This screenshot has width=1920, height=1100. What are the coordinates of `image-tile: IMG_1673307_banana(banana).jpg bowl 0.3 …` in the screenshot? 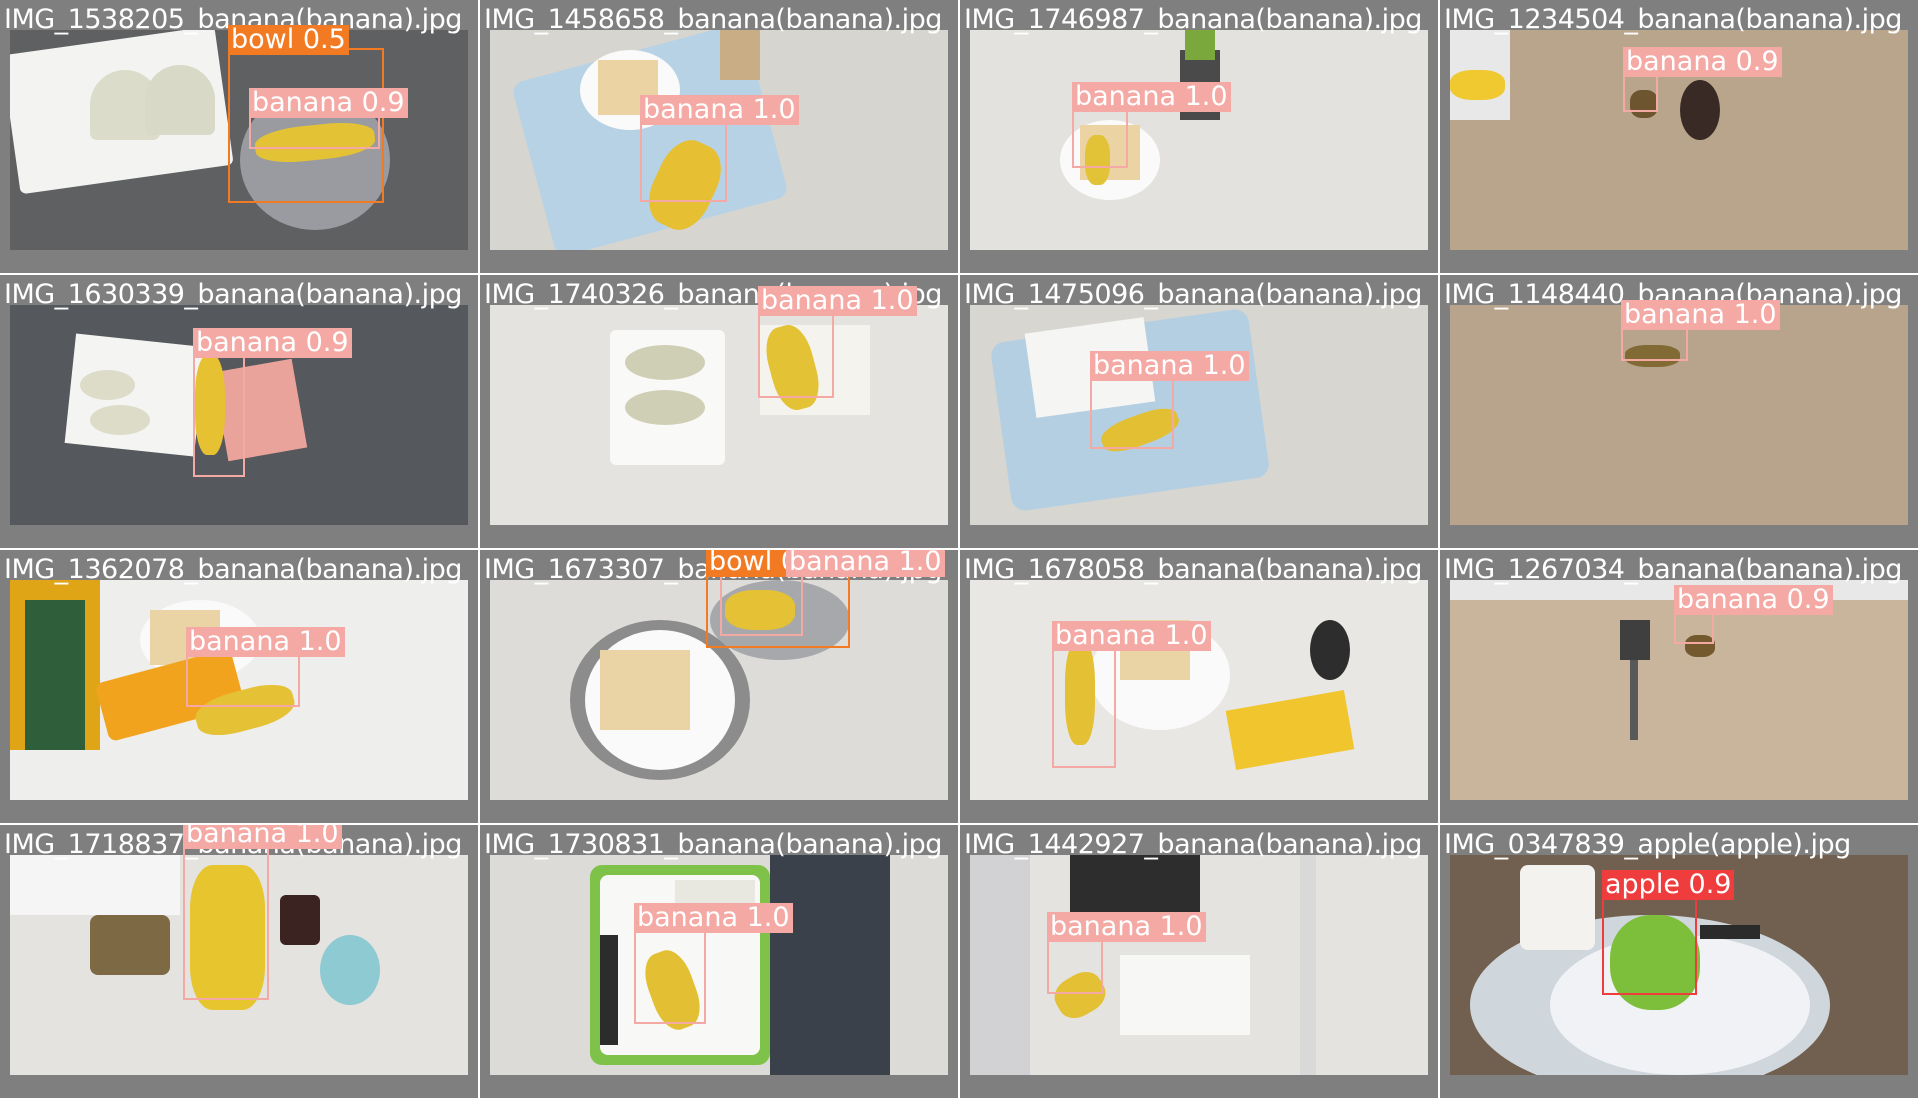 It's located at (720, 687).